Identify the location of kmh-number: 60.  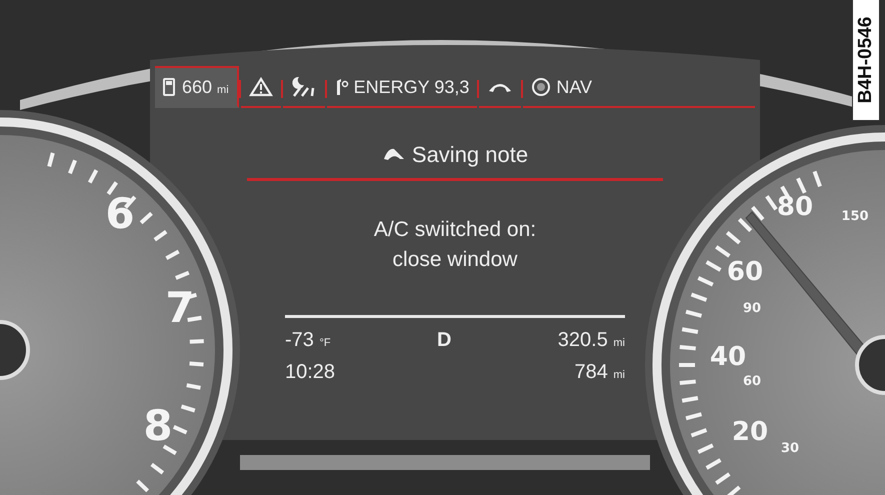
(752, 381).